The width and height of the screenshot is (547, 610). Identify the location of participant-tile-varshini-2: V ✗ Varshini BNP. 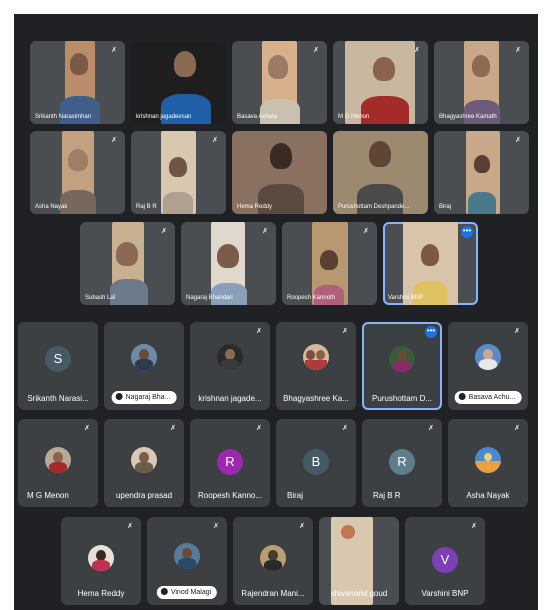
(445, 561).